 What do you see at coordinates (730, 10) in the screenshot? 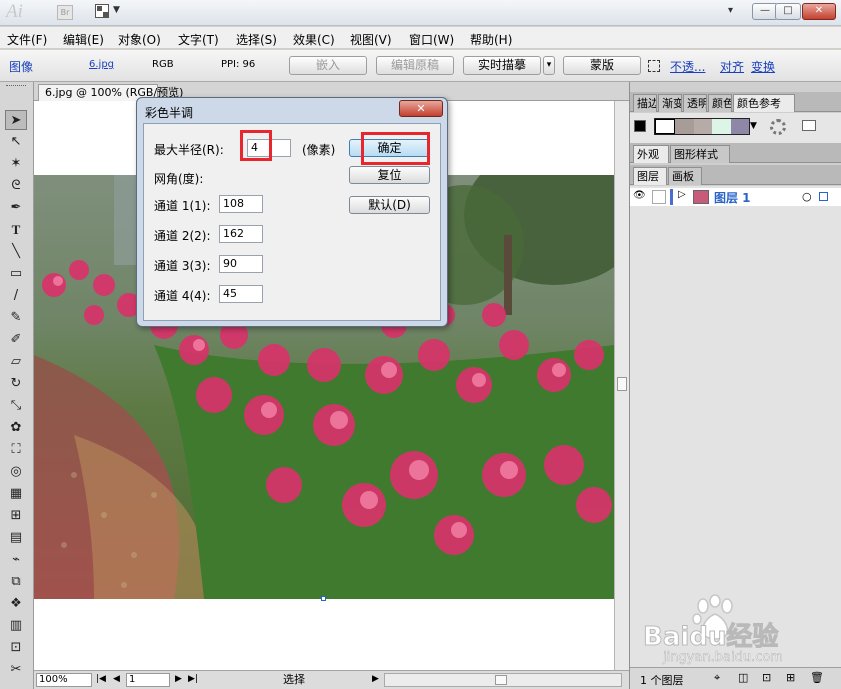
I see `workspace-dropdown: ▾` at bounding box center [730, 10].